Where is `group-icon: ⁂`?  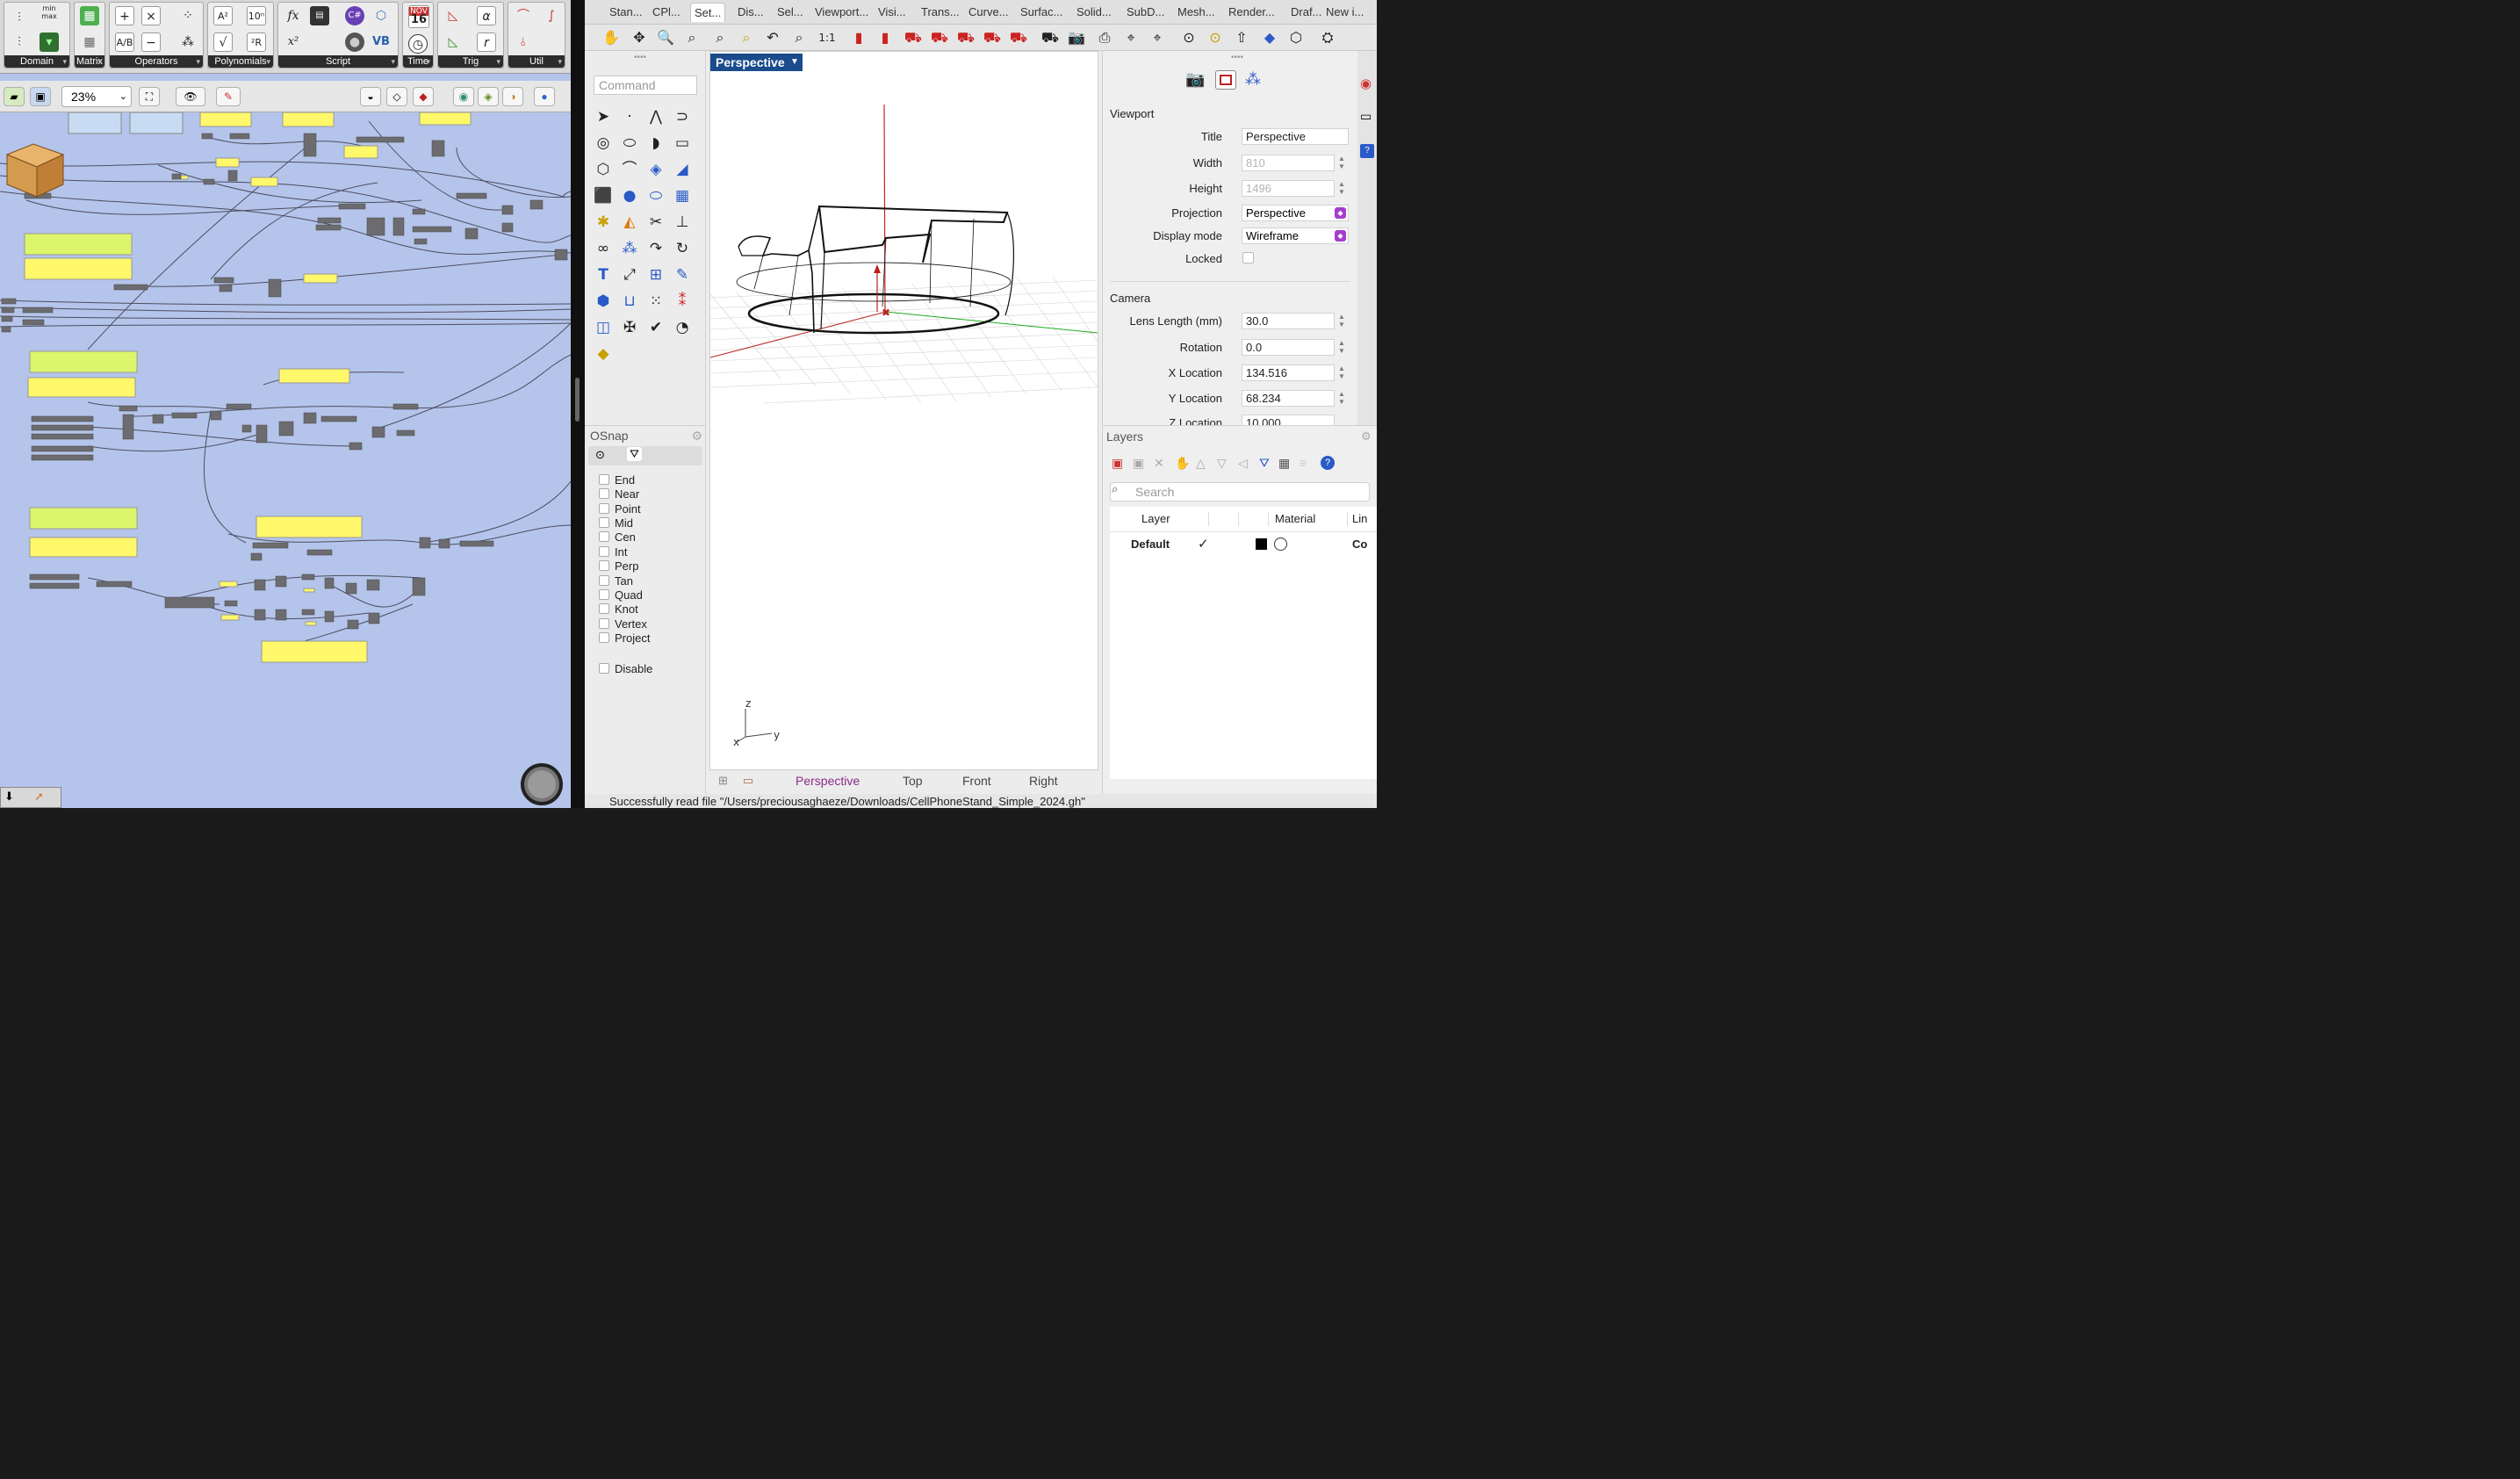 group-icon: ⁂ is located at coordinates (629, 248).